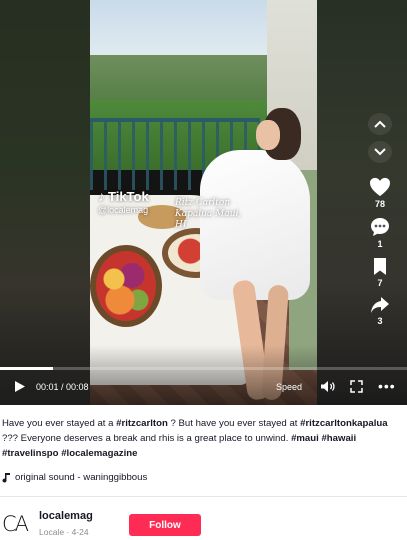 Image resolution: width=407 pixels, height=540 pixels. I want to click on more-options-button: •••, so click(387, 386).